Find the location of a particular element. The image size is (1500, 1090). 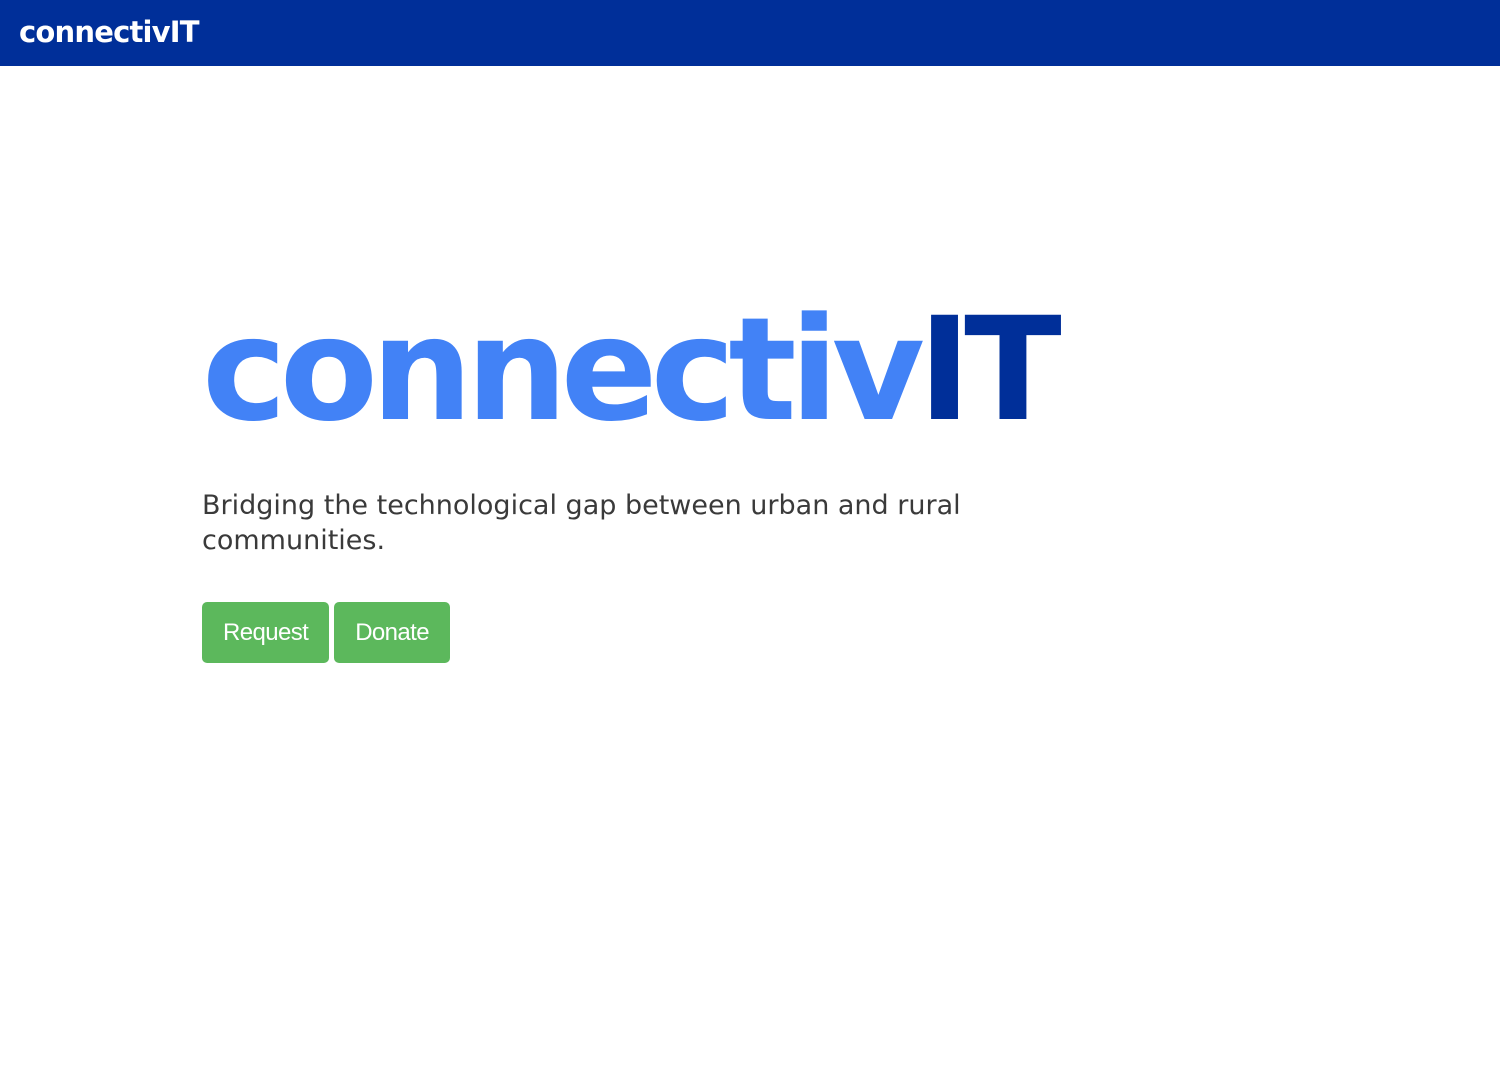

request-button: Request is located at coordinates (266, 632).